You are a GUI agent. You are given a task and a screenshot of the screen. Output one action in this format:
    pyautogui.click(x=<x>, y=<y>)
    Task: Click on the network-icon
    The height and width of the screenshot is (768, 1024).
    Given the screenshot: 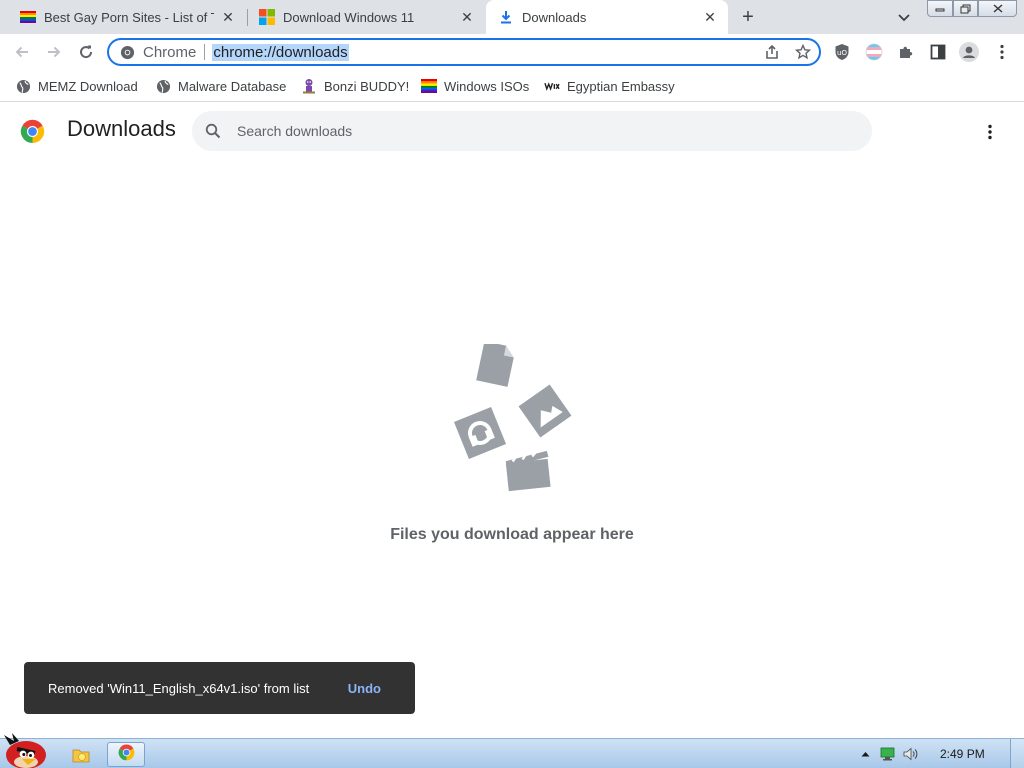 What is the action you would take?
    pyautogui.click(x=887, y=754)
    